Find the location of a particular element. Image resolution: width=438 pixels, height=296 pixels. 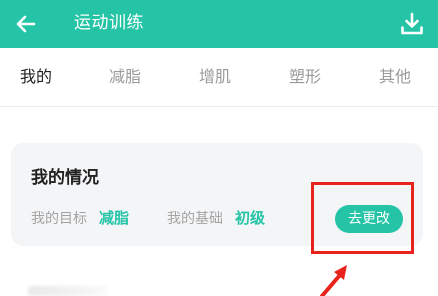

tab-fat-loss: 减脂 is located at coordinates (125, 77).